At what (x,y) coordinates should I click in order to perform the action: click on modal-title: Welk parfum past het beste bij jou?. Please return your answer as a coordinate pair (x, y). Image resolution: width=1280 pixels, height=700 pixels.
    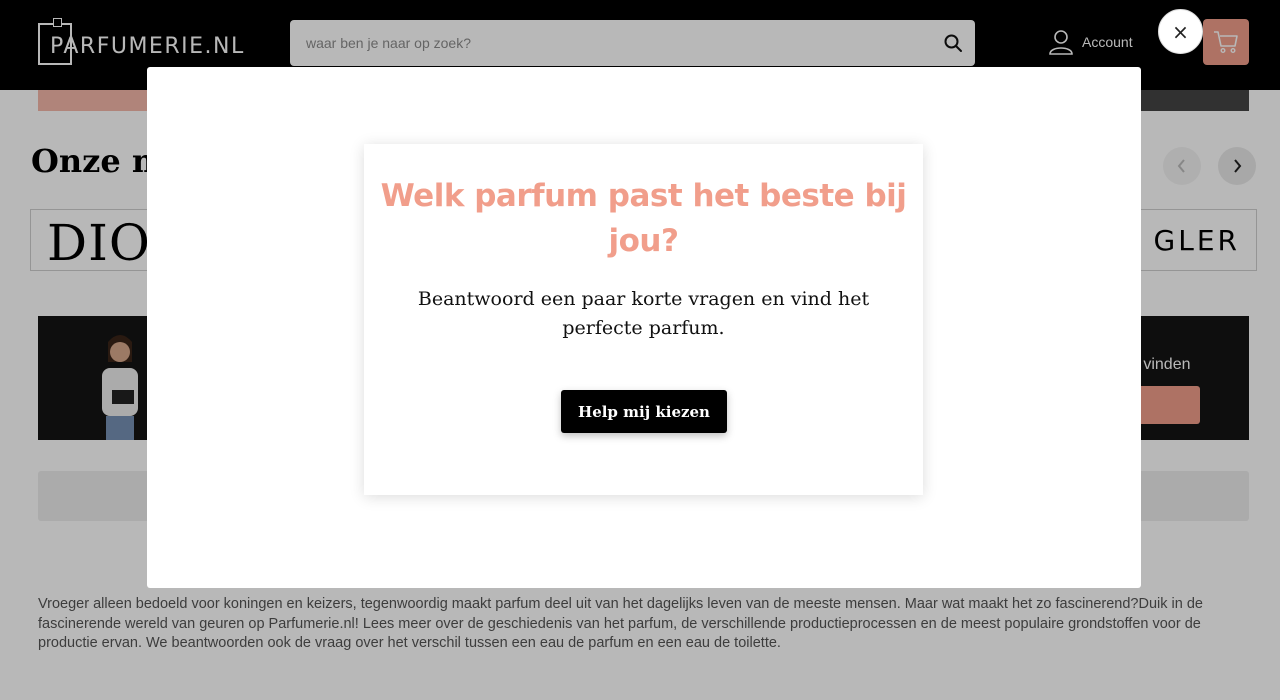
    Looking at the image, I should click on (643, 218).